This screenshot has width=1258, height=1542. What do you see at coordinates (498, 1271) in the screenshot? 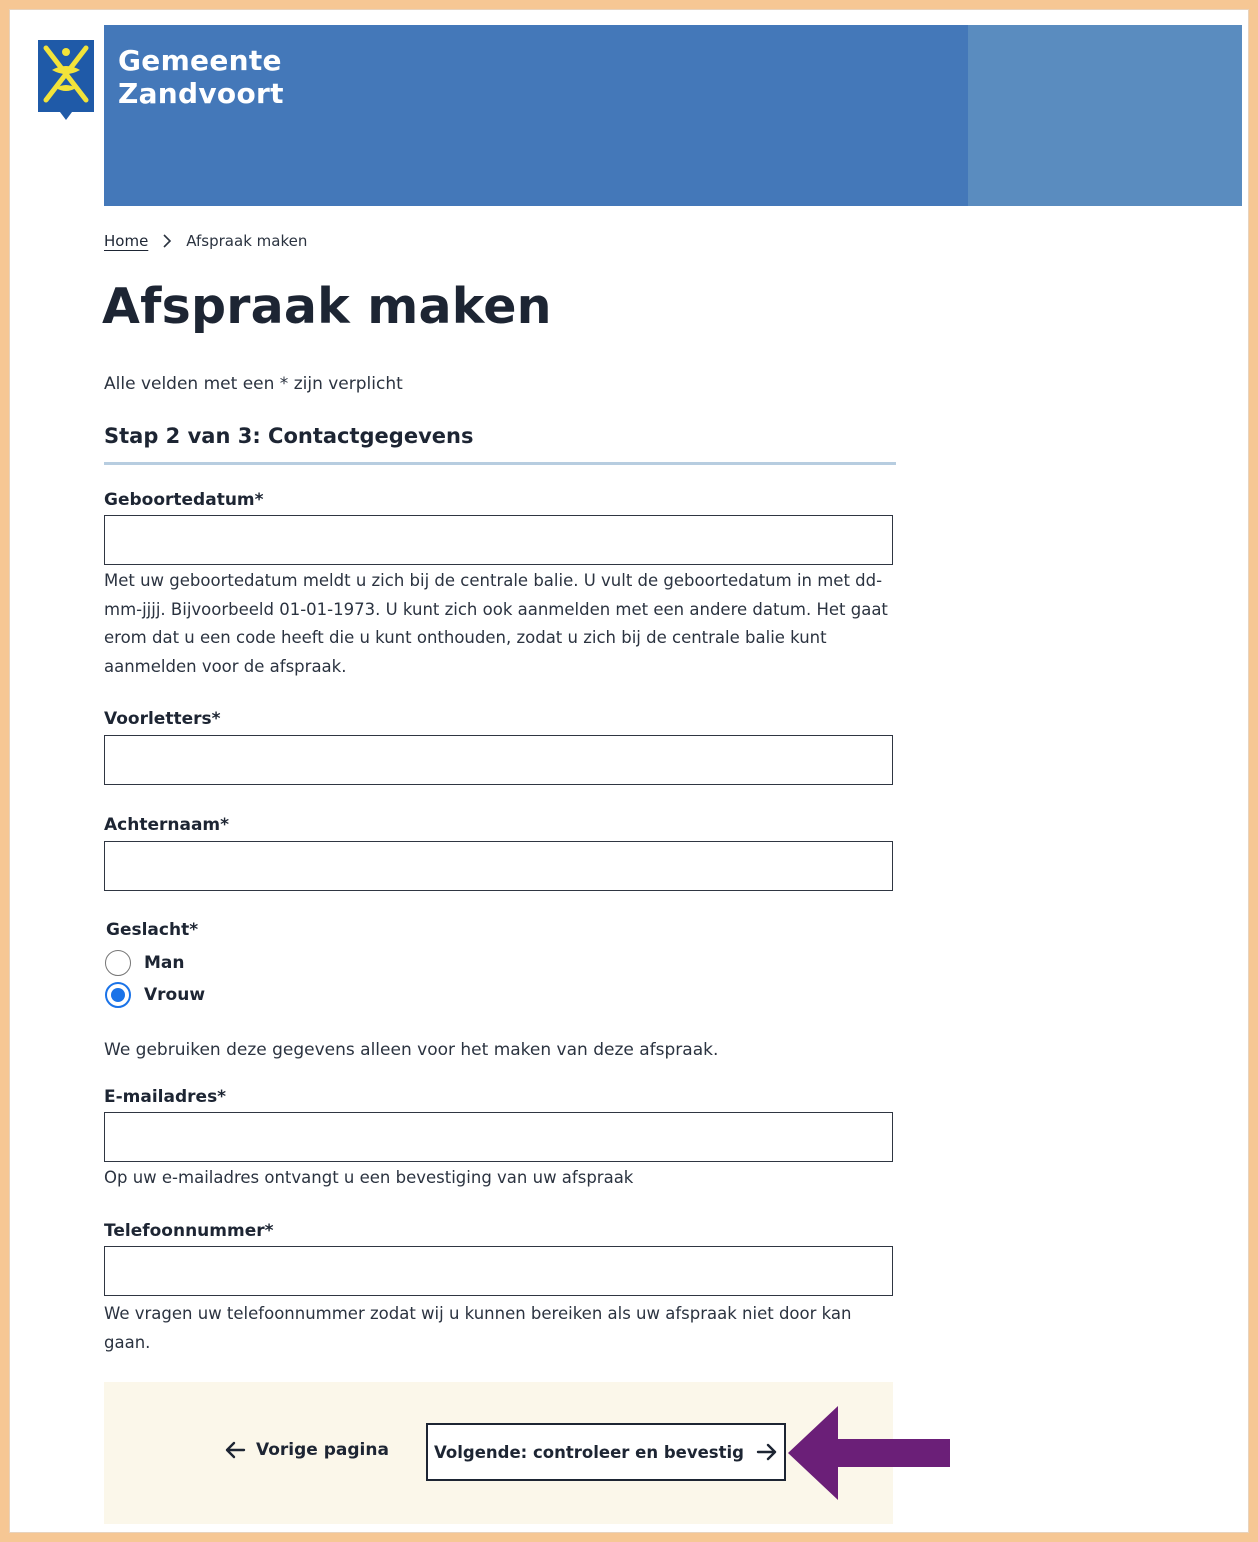
I see `phone-field` at bounding box center [498, 1271].